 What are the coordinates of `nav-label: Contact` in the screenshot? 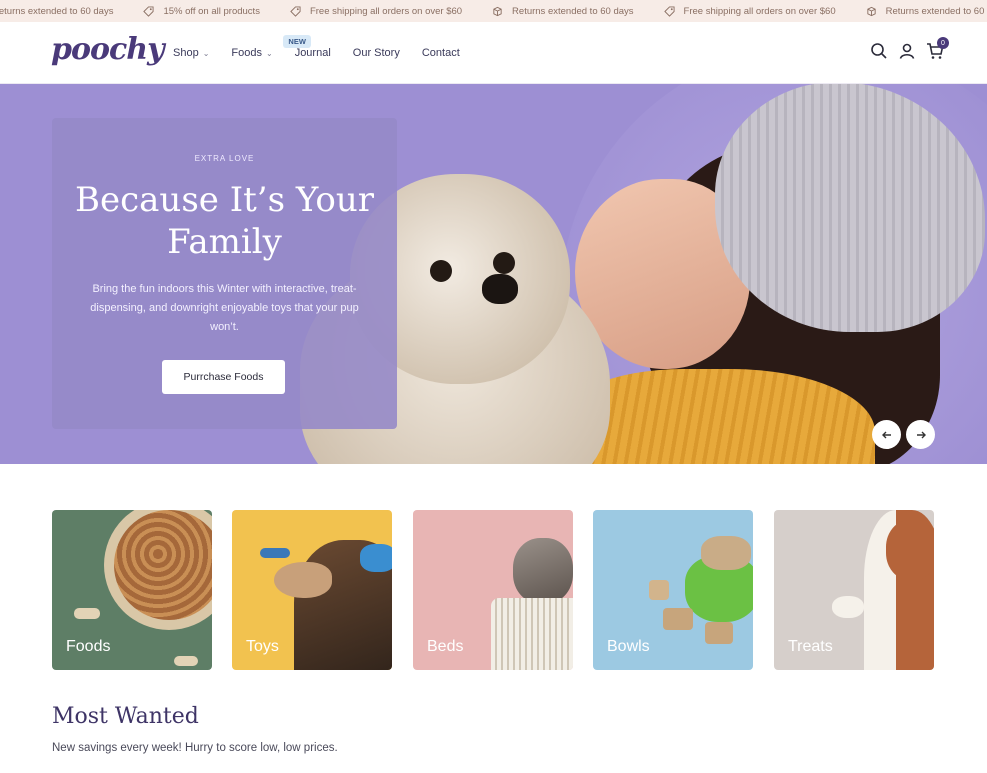 It's located at (440, 53).